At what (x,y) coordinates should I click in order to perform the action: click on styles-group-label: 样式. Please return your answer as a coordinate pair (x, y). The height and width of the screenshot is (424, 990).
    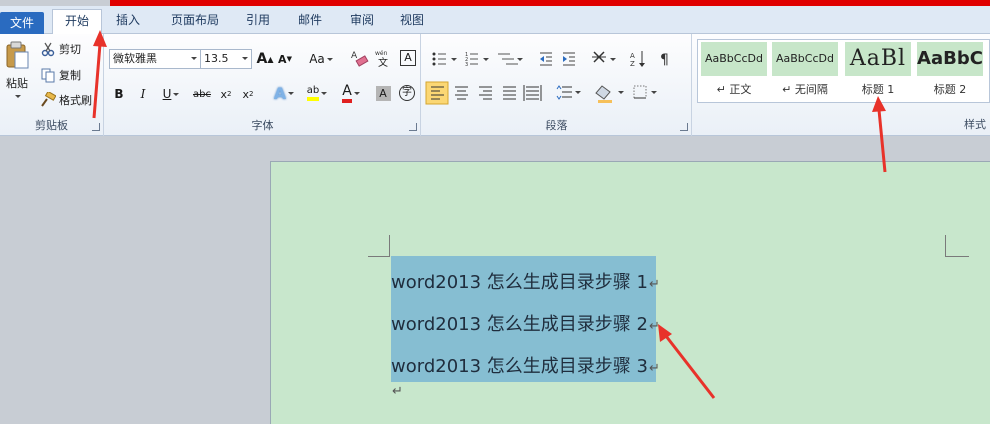
    Looking at the image, I should click on (975, 124).